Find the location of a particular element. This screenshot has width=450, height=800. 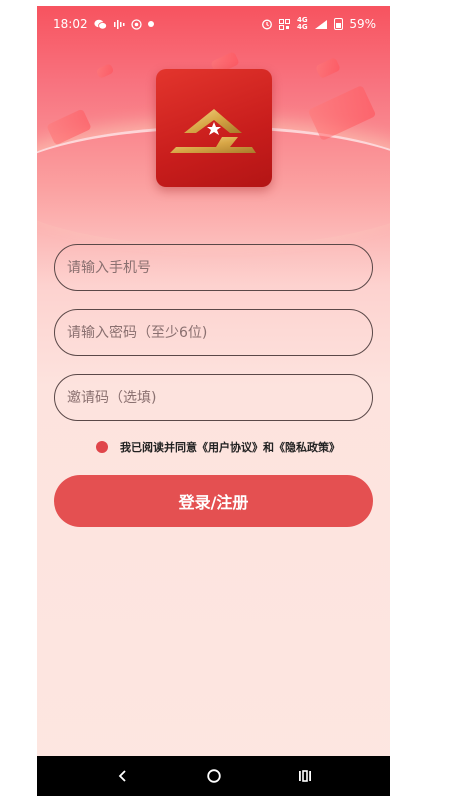

battery-percent: 59% is located at coordinates (362, 24).